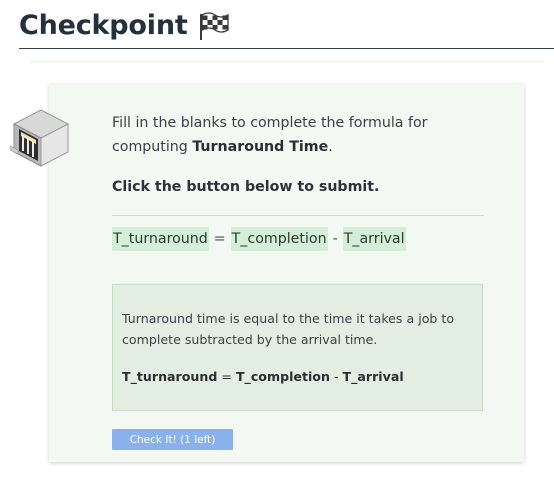 This screenshot has width=554, height=499. I want to click on formula-equals: =, so click(219, 239).